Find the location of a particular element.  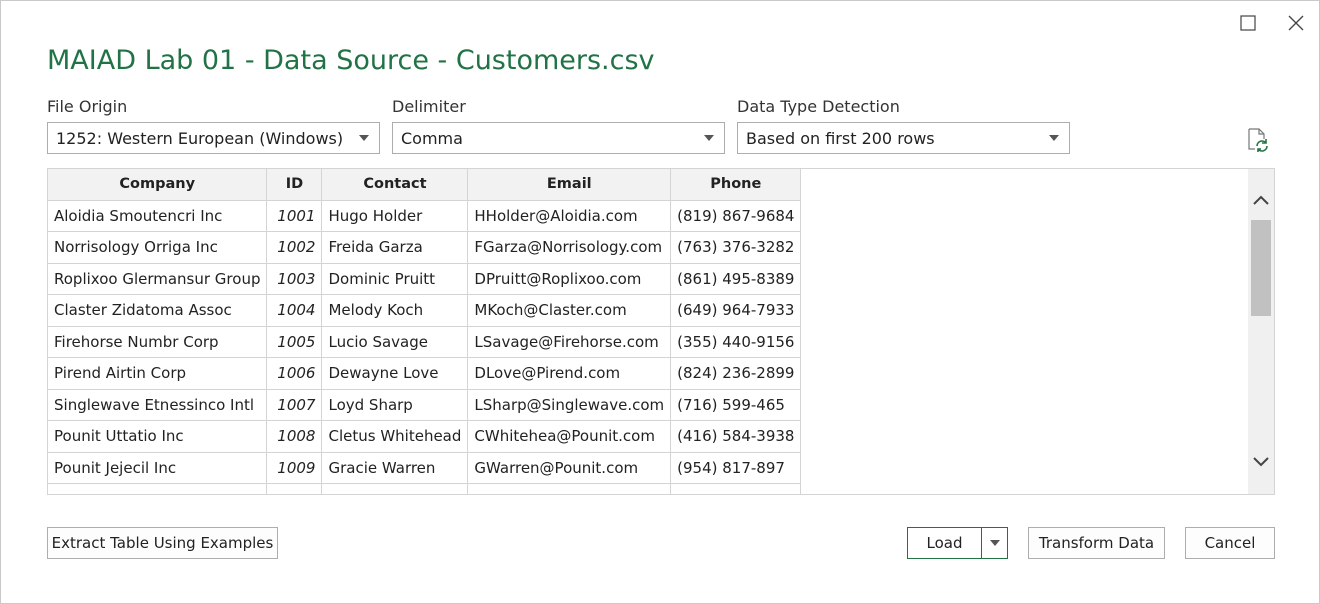

column-header-contact: Contact is located at coordinates (395, 185).